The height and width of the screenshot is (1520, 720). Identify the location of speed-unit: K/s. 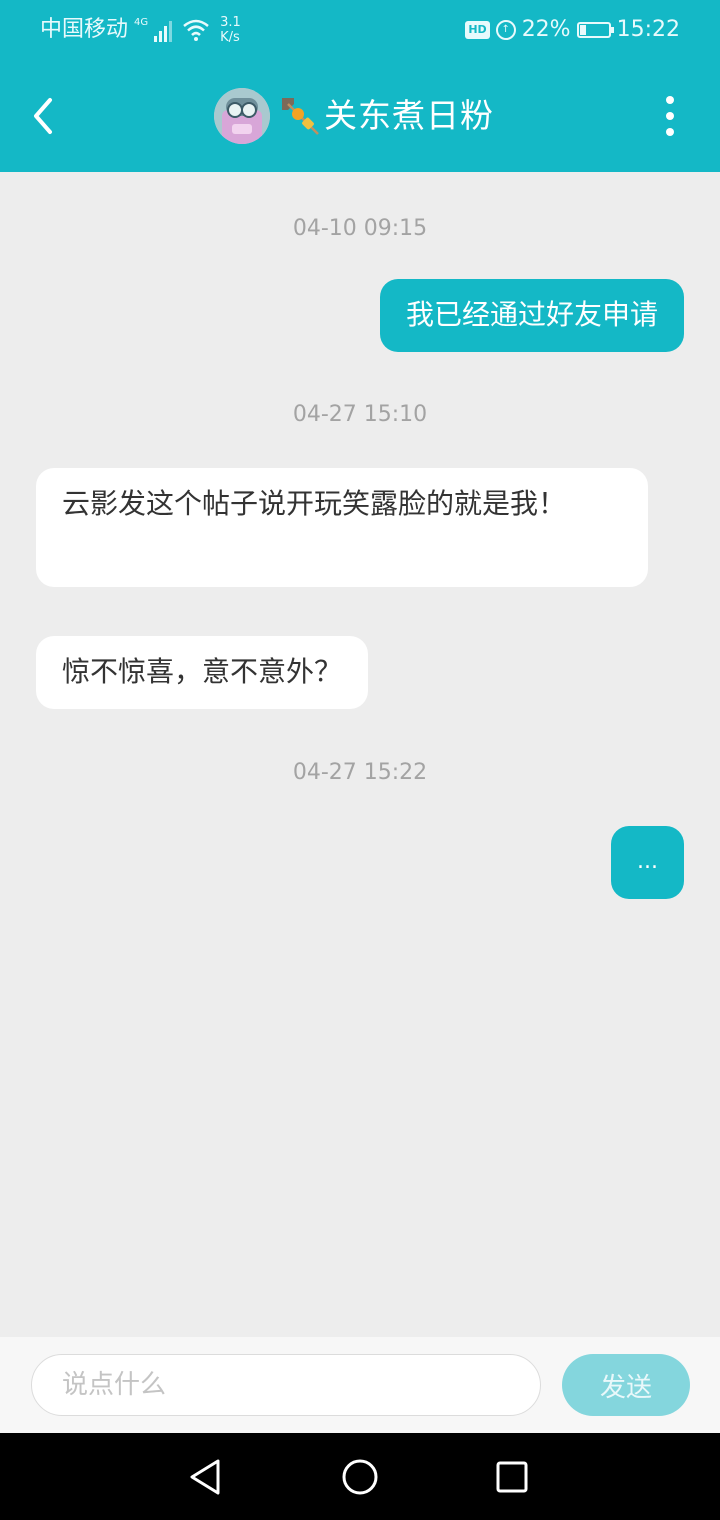
(230, 37).